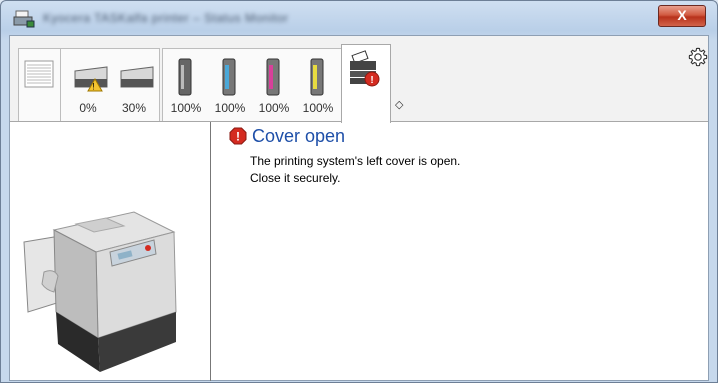 This screenshot has height=383, width=718. I want to click on tab-toner-magenta: 100%, so click(274, 85).